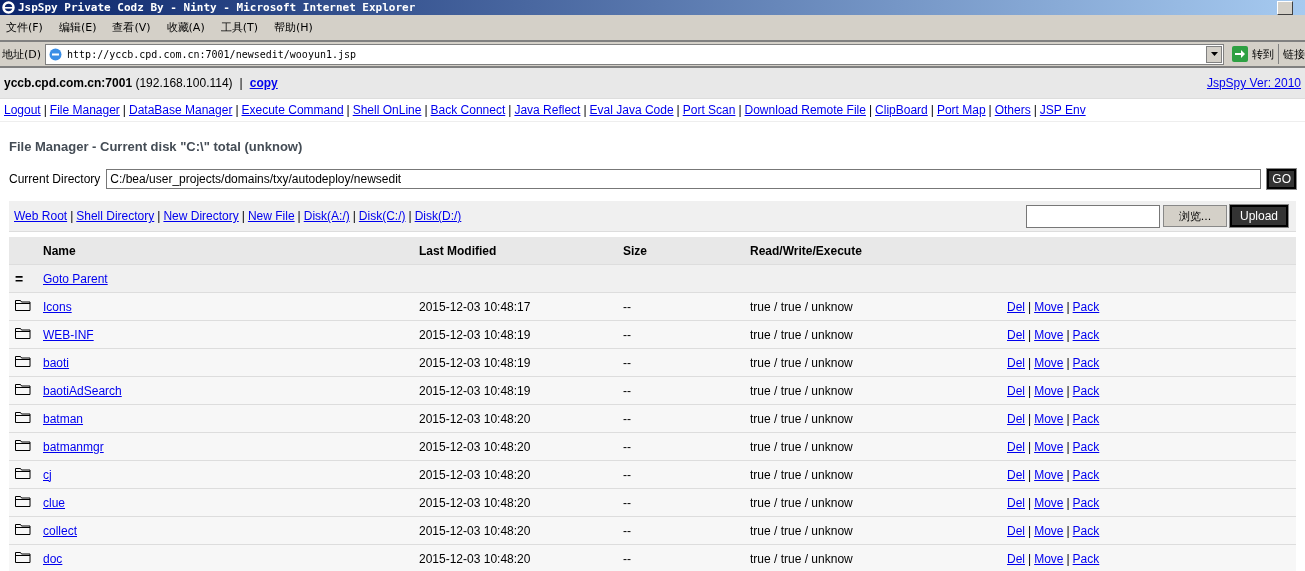 This screenshot has width=1305, height=571. I want to click on toolbar-link: Disk(C:/), so click(382, 216).